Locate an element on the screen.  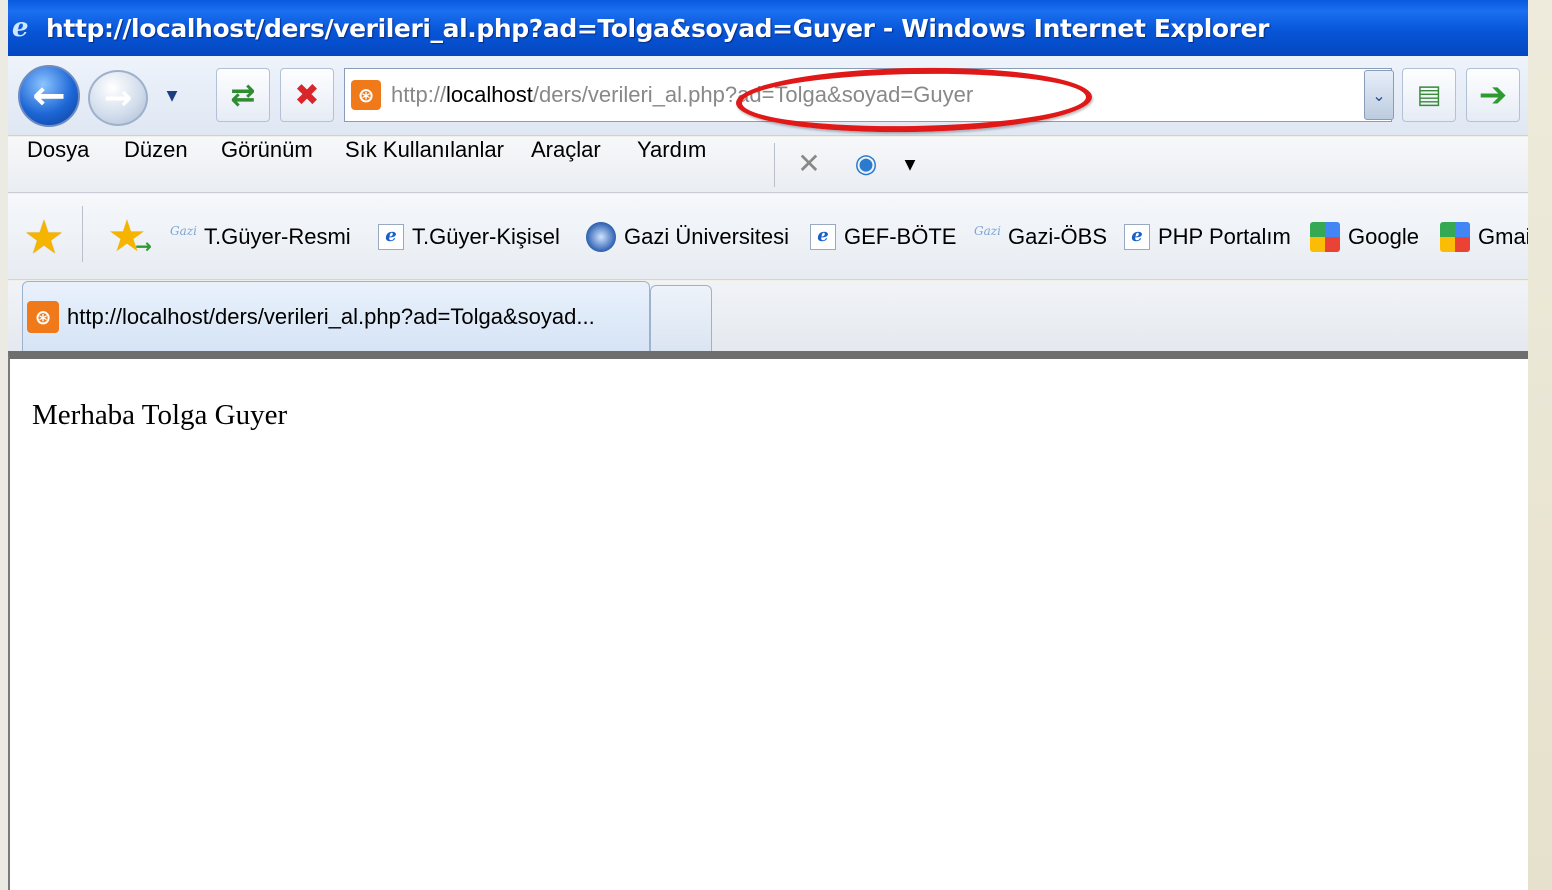
page-body-text: Merhaba Tolga Guyer is located at coordinates (160, 415).